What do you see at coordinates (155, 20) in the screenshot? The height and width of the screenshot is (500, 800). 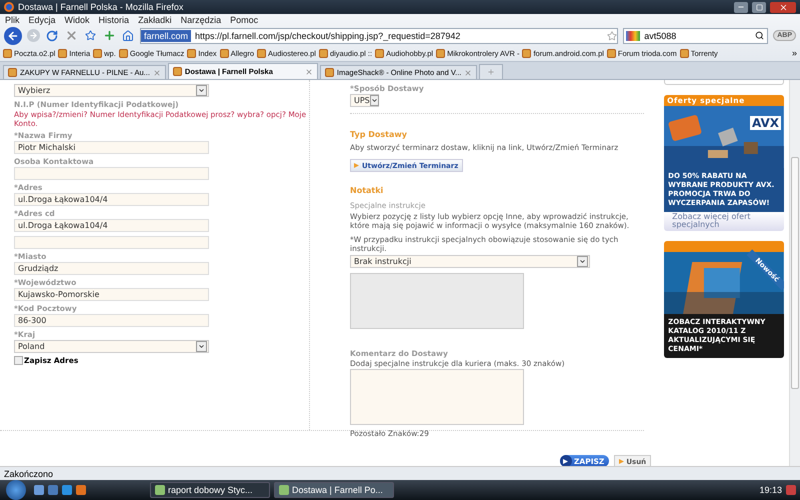 I see `menu-item: Zakładki` at bounding box center [155, 20].